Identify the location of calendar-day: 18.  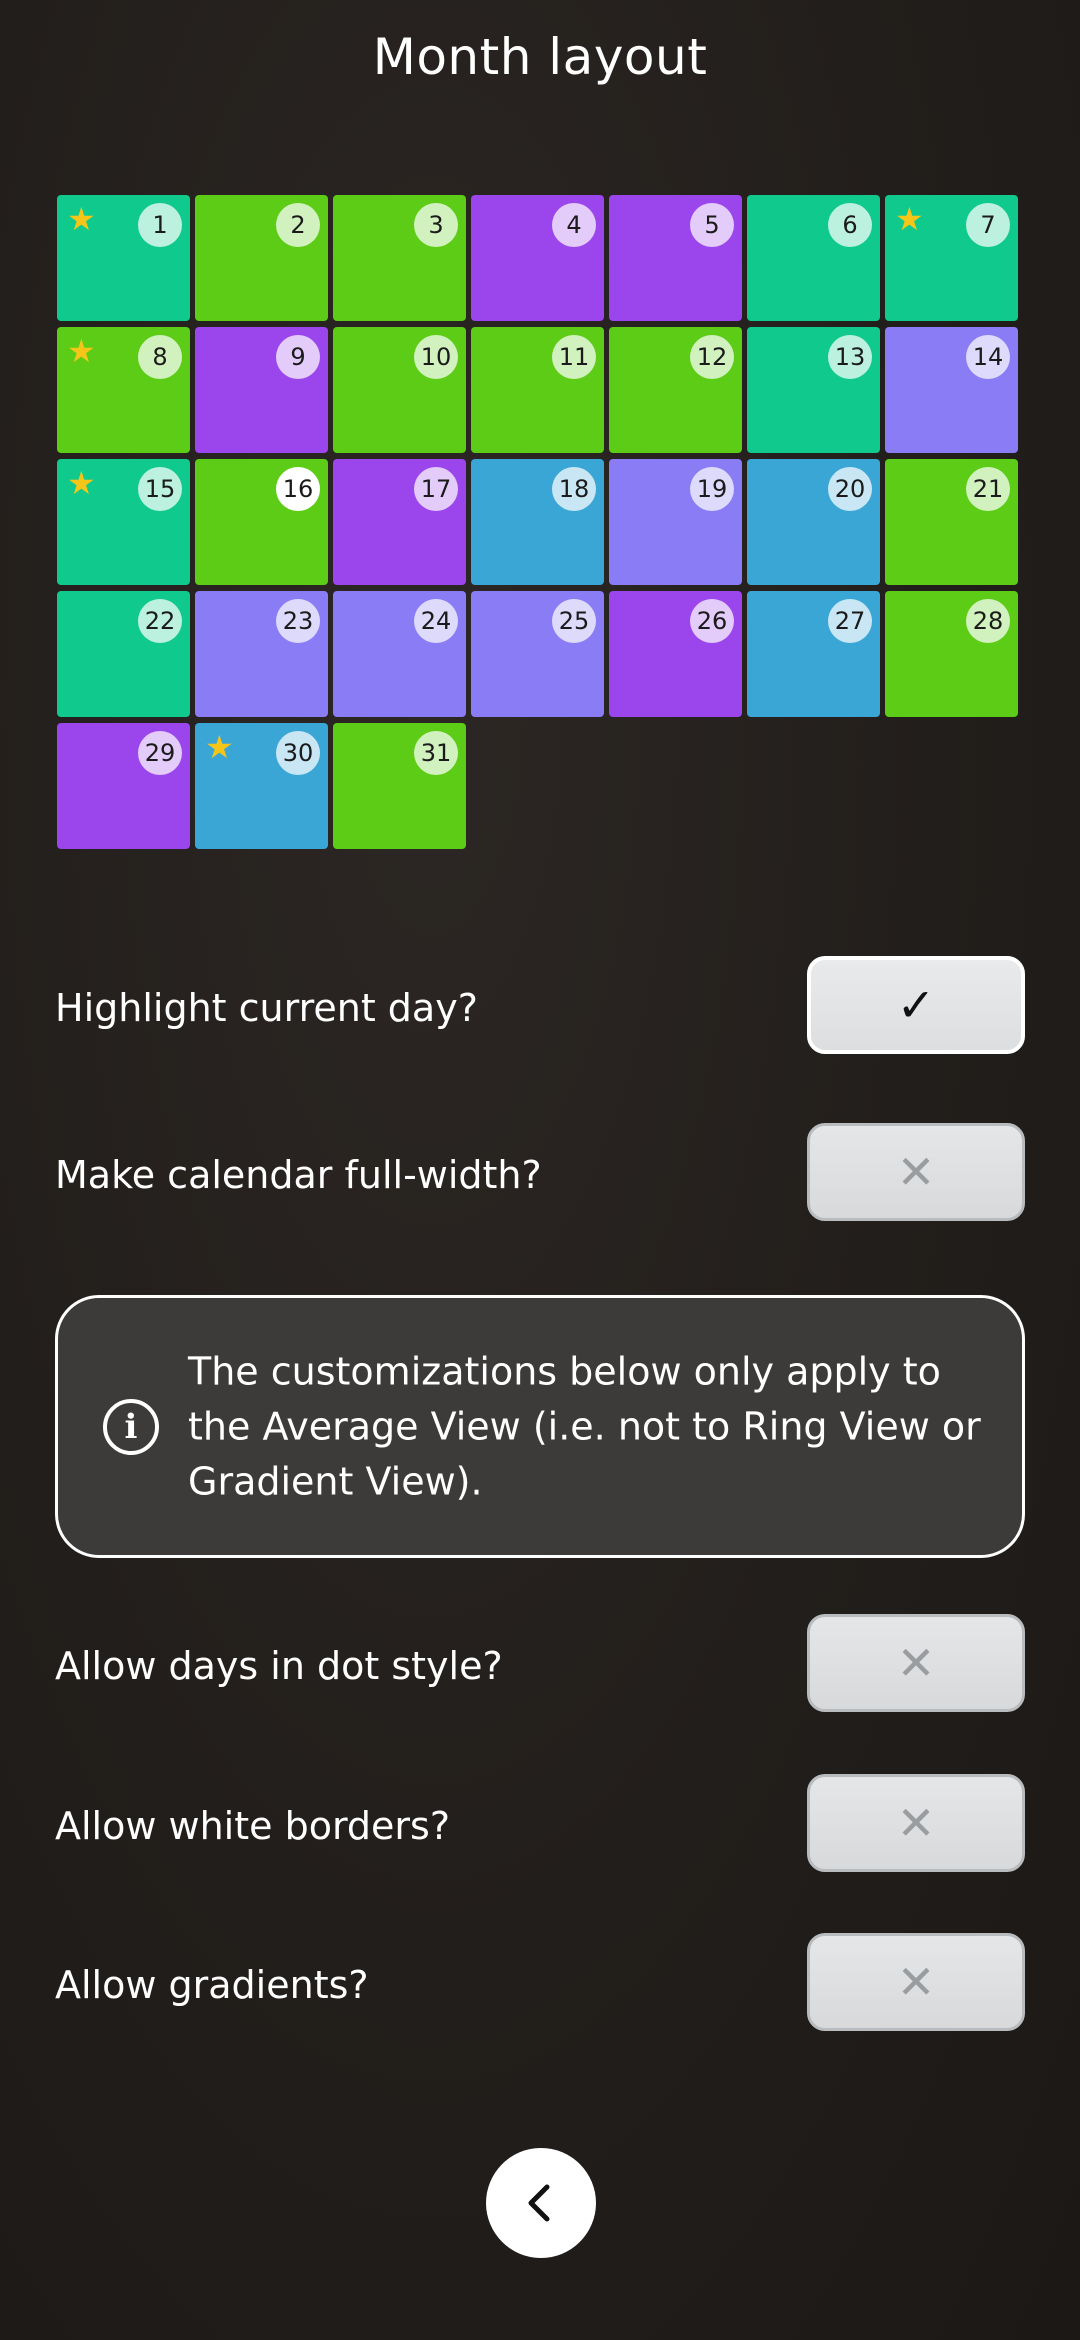
(537, 522).